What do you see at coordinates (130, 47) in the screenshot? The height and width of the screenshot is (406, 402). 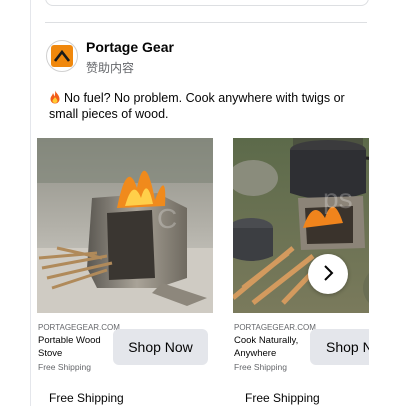 I see `page-name: Portage Gear` at bounding box center [130, 47].